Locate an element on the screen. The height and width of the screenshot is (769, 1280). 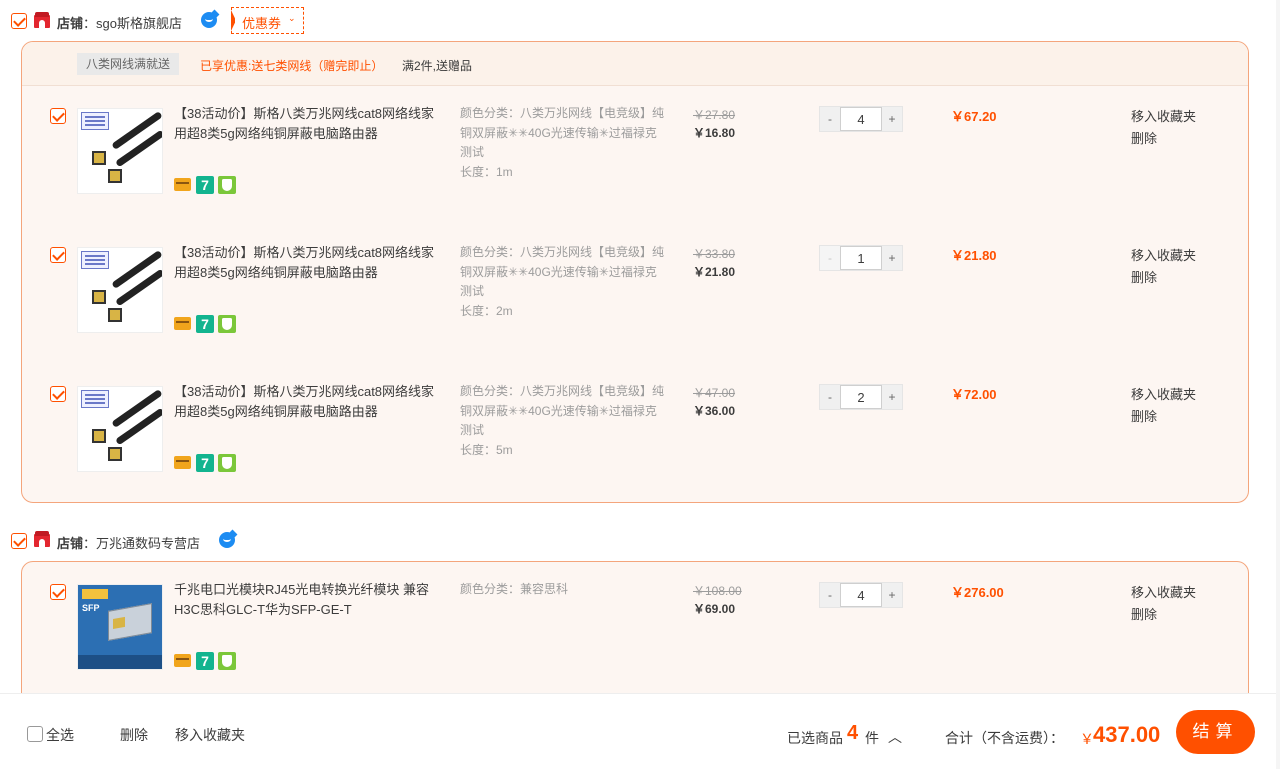
selected-unit: 件 is located at coordinates (872, 738).